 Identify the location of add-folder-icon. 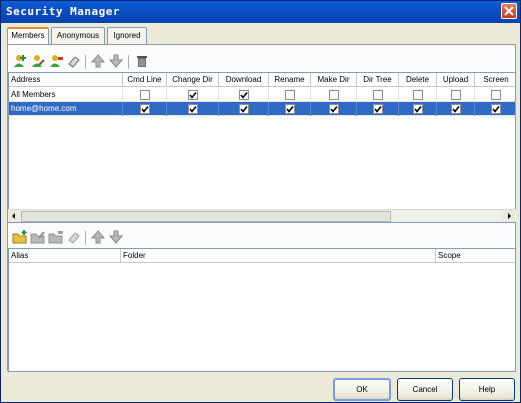
(20, 237).